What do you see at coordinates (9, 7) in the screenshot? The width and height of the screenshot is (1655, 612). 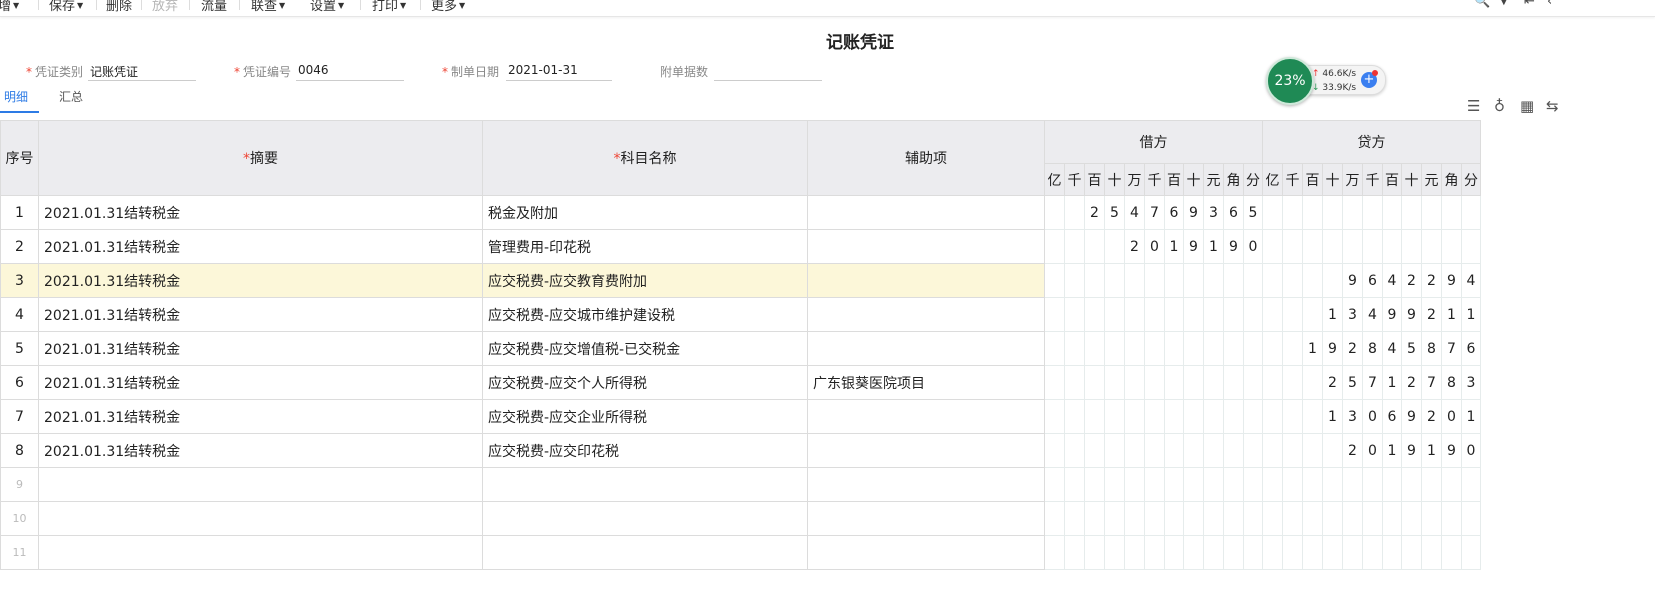 I see `add-menu-button: 增 ▼` at bounding box center [9, 7].